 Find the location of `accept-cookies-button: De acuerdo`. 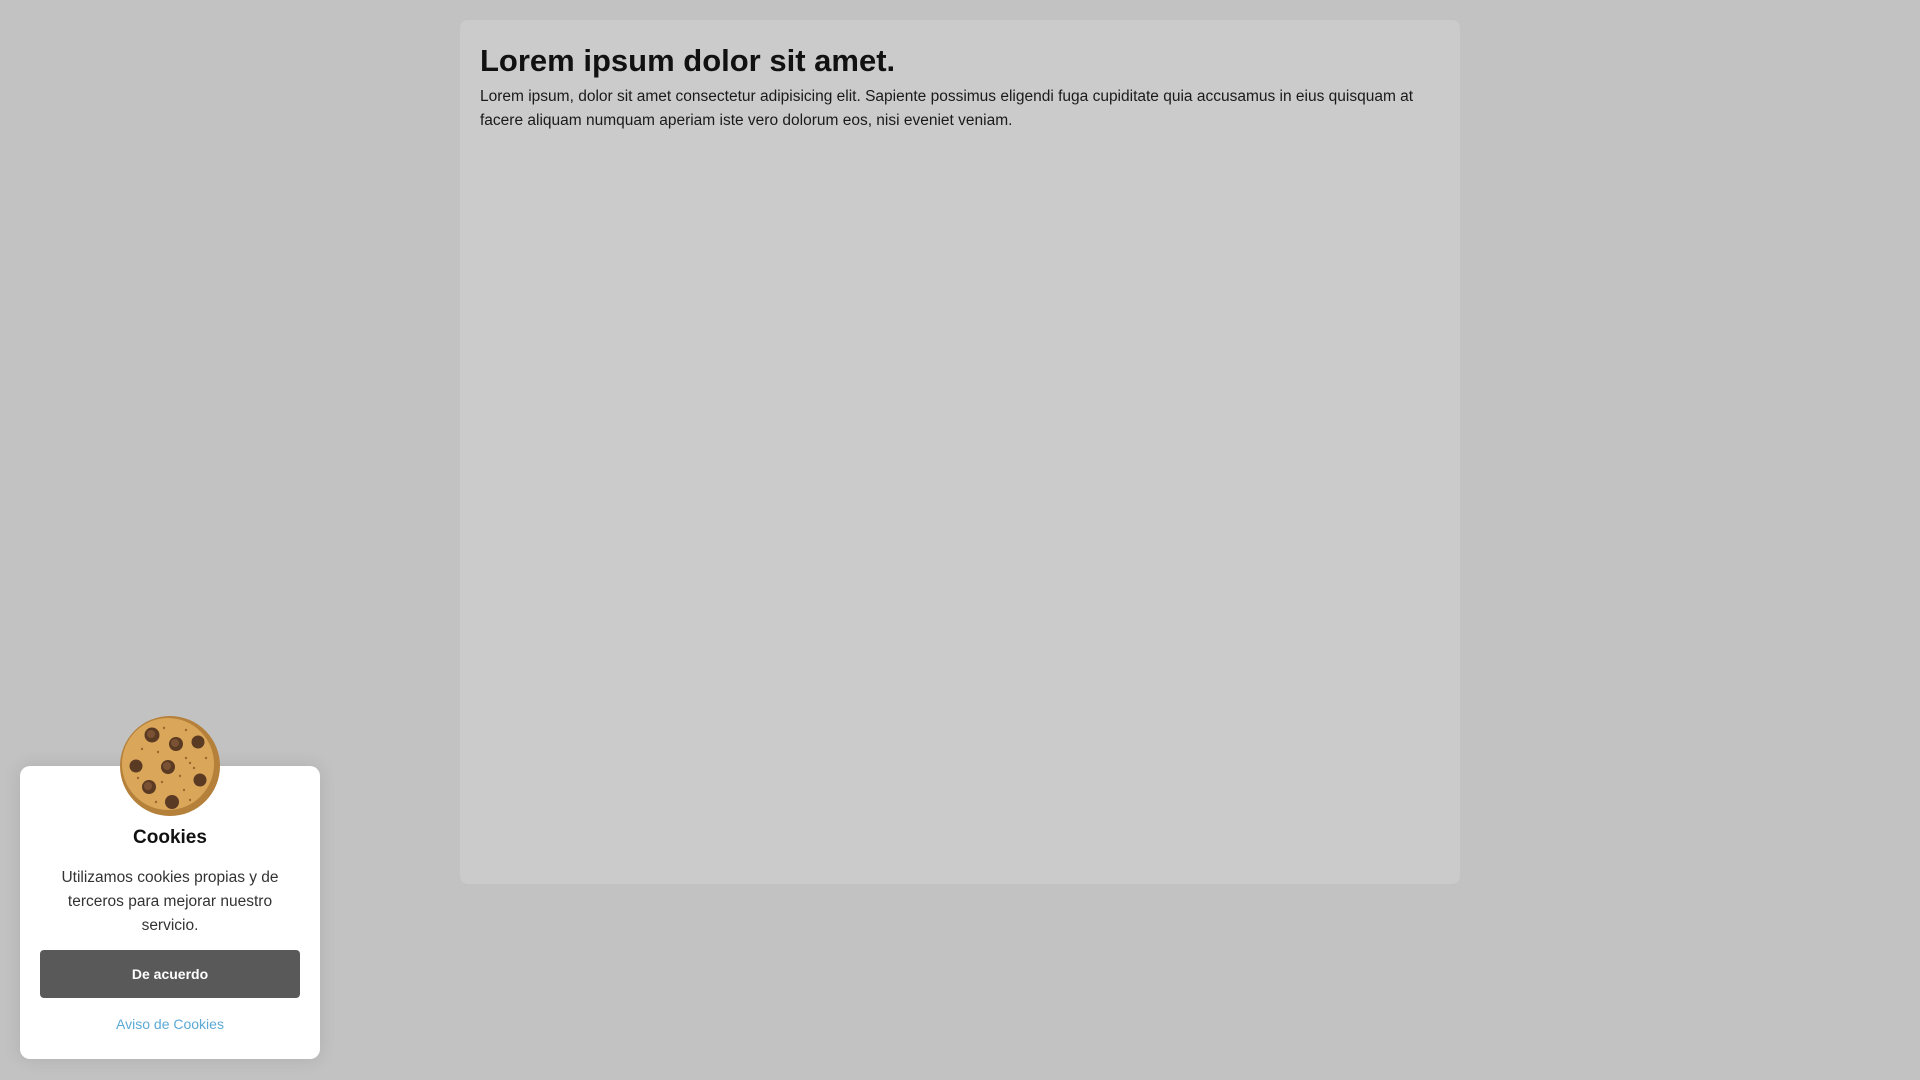

accept-cookies-button: De acuerdo is located at coordinates (170, 974).